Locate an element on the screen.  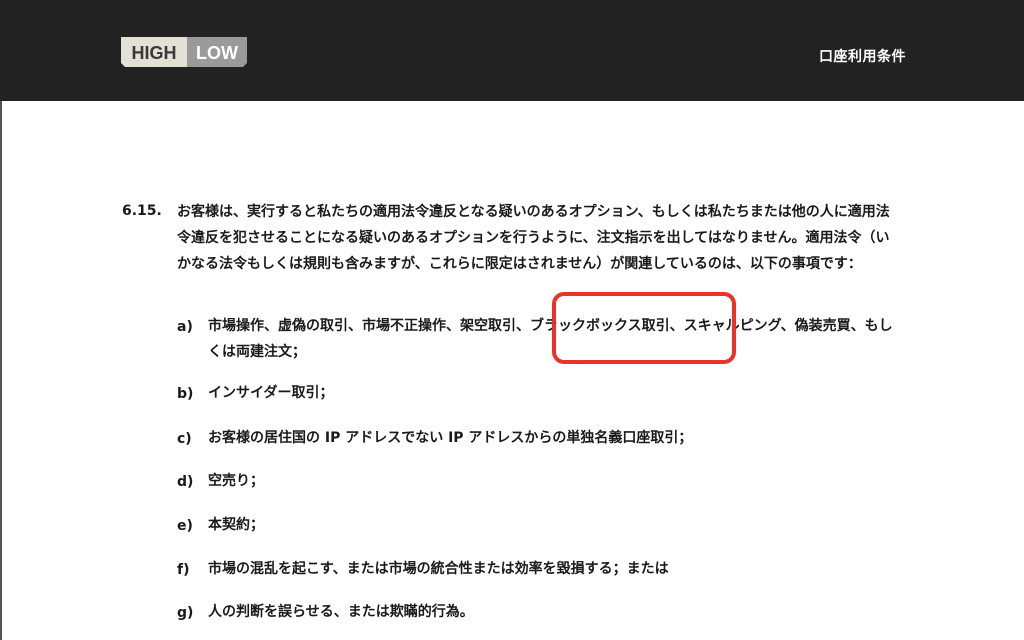
item-b-text: インサイダー取引； is located at coordinates (271, 393).